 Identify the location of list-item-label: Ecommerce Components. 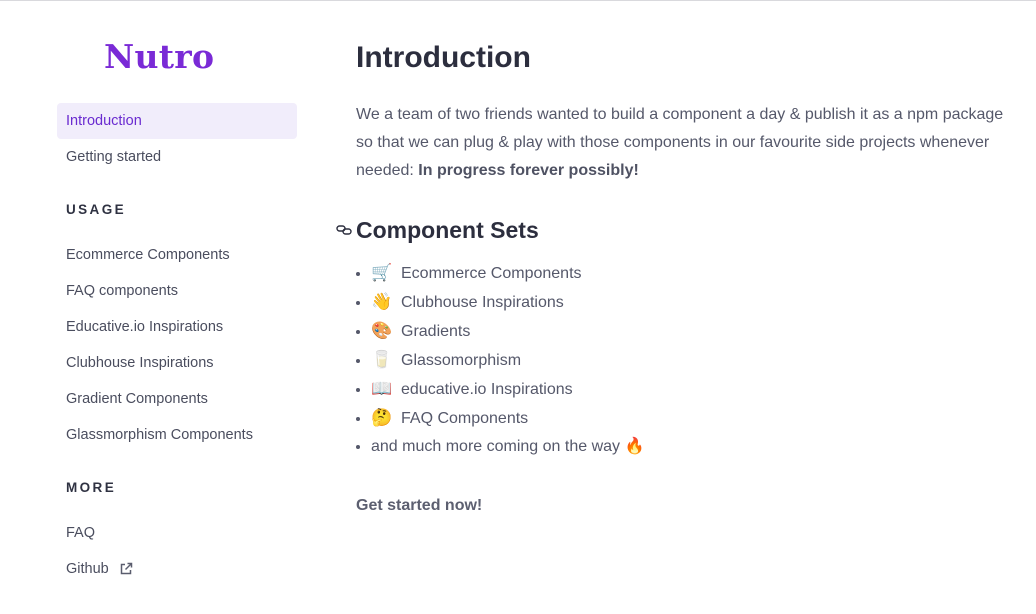
(491, 273).